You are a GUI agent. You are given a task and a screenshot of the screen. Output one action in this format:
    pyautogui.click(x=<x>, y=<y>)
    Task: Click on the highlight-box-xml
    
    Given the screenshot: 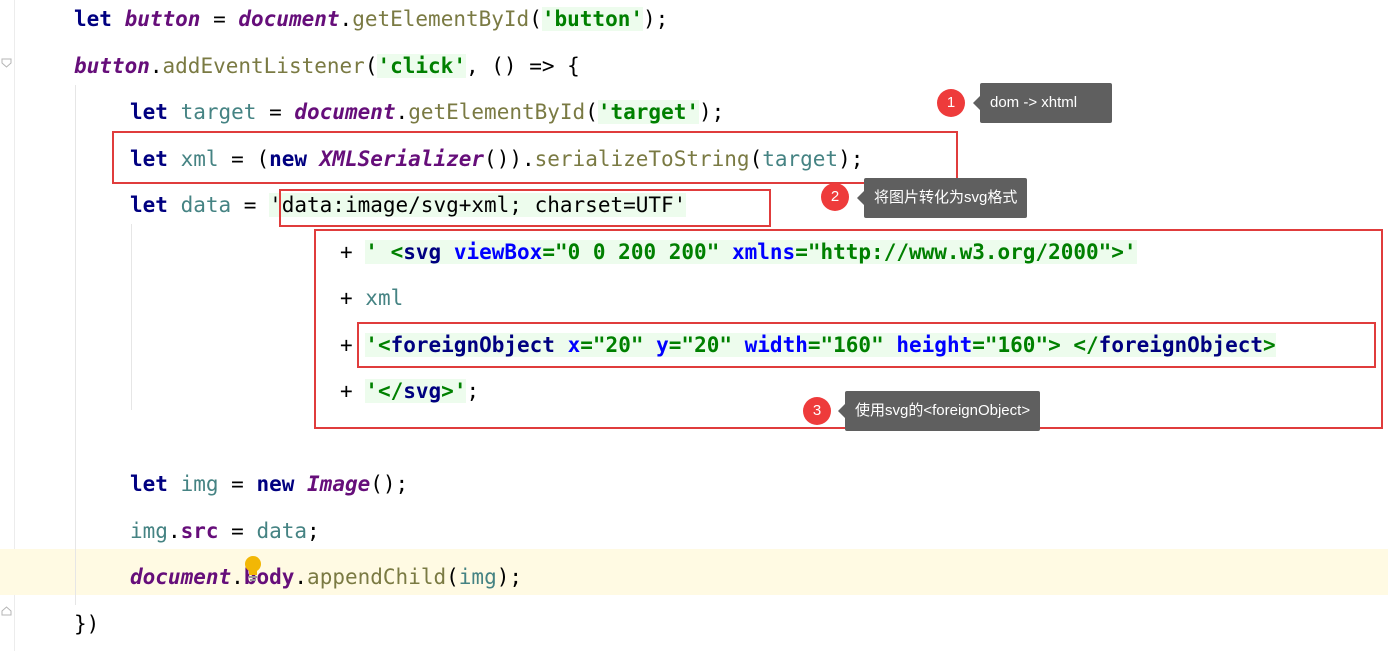 What is the action you would take?
    pyautogui.click(x=535, y=157)
    